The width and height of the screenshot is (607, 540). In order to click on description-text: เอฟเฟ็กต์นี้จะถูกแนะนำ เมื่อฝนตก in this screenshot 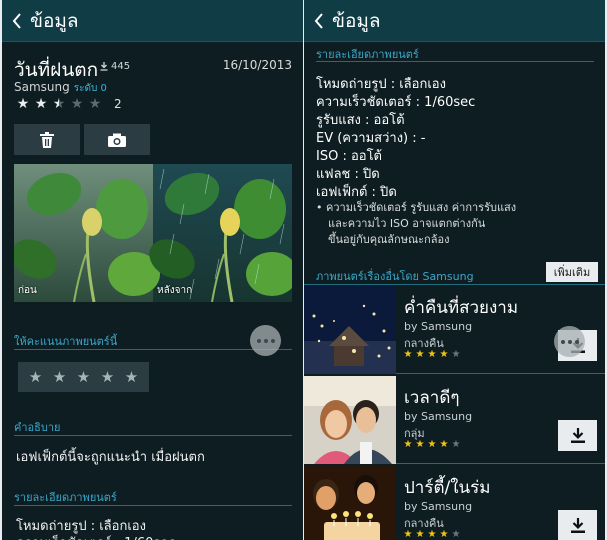, I will do `click(110, 457)`.